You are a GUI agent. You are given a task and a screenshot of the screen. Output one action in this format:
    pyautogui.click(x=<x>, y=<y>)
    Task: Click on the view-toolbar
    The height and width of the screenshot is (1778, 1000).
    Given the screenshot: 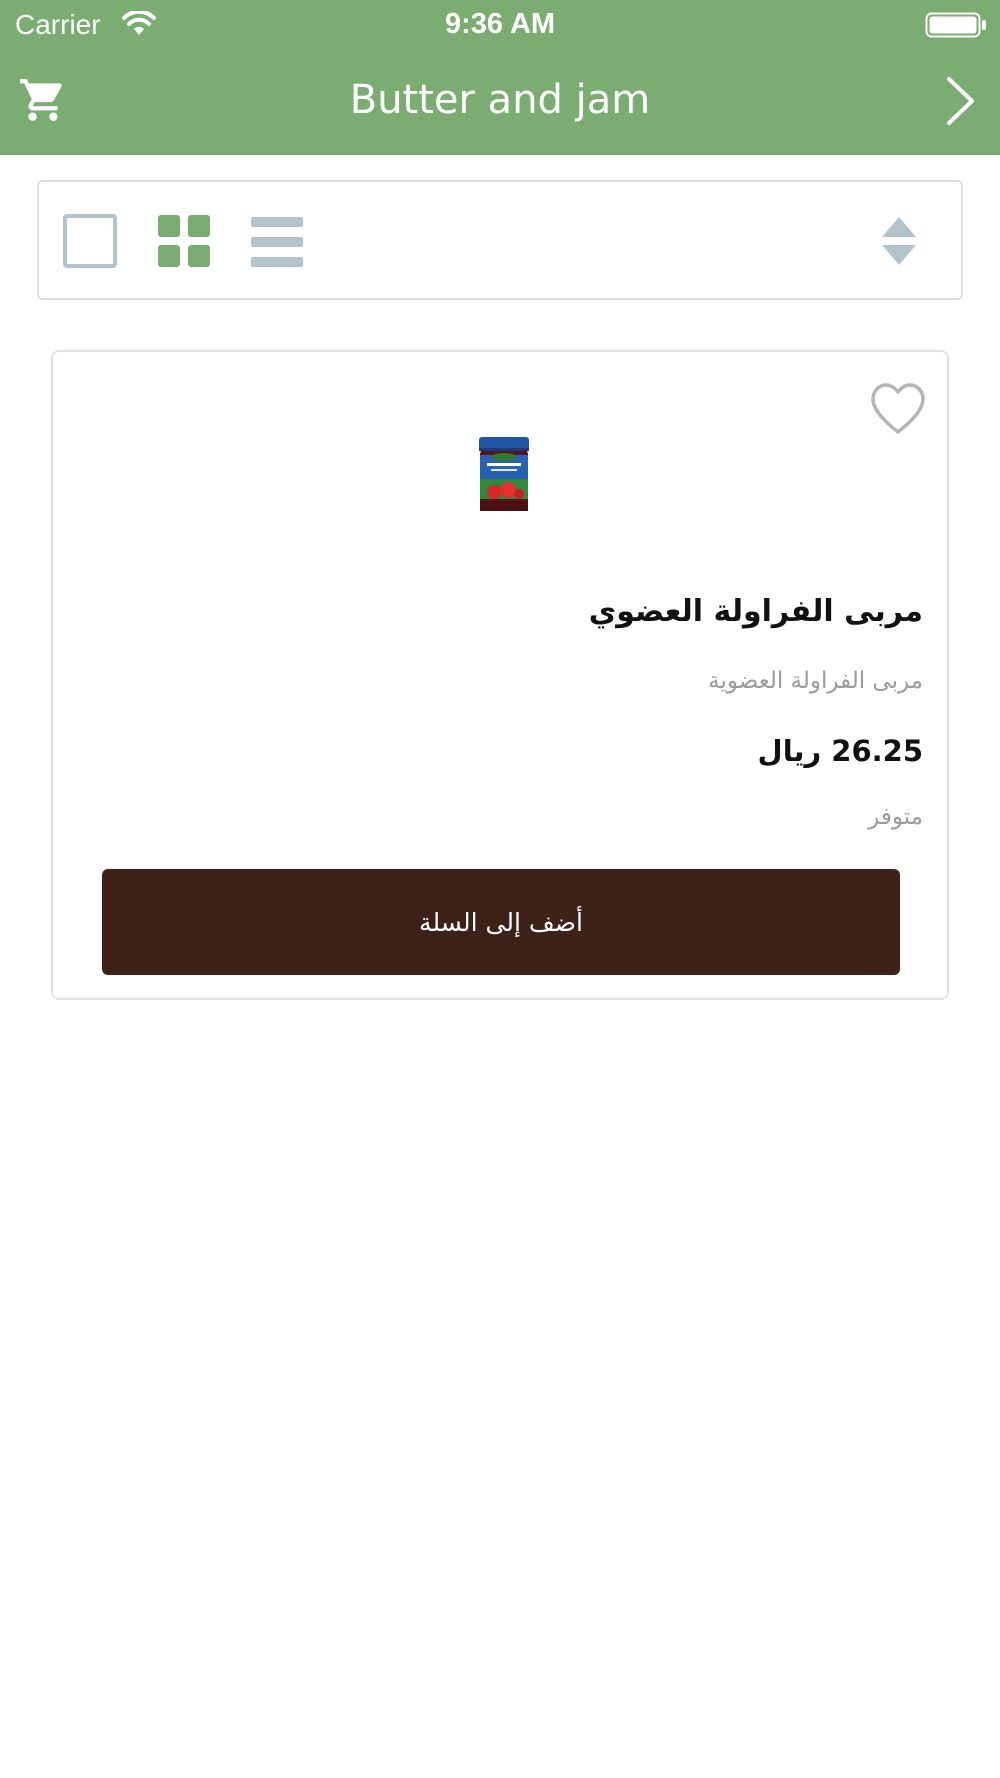 What is the action you would take?
    pyautogui.click(x=500, y=240)
    